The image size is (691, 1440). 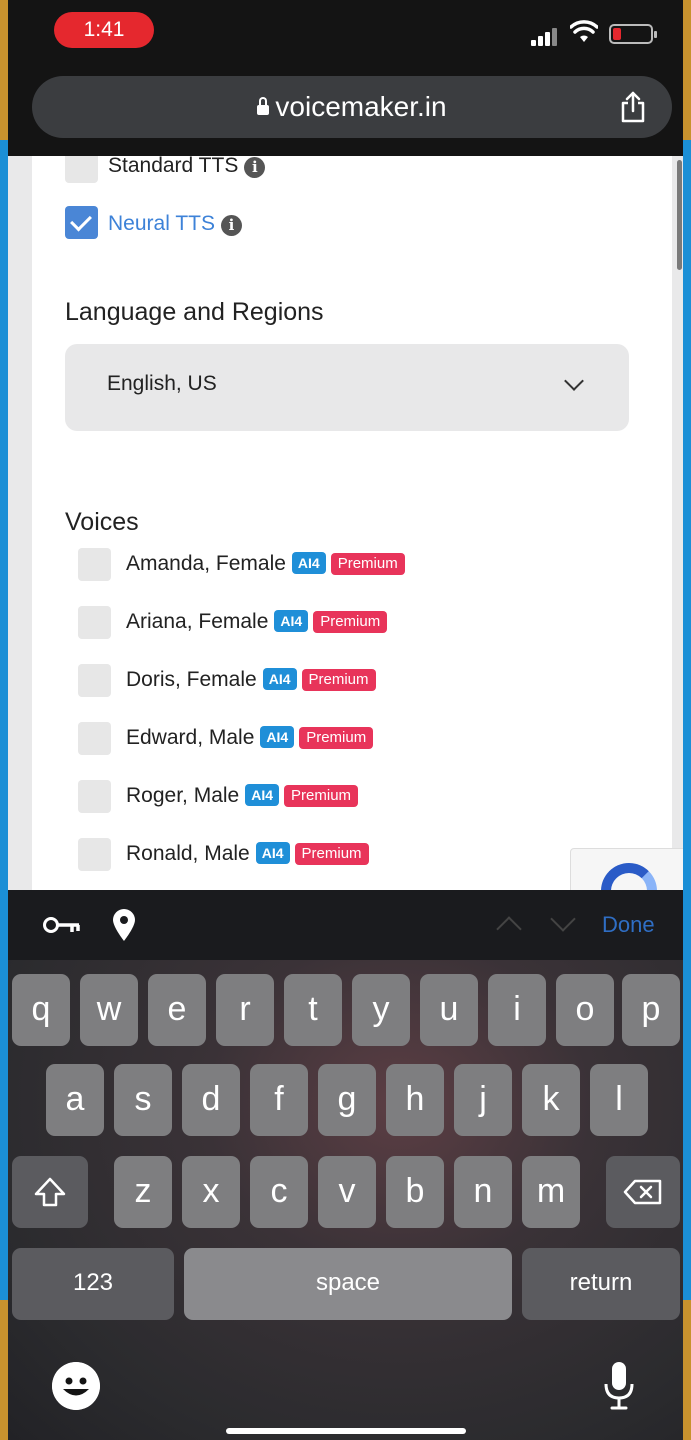 I want to click on previous-field-icon, so click(x=509, y=929).